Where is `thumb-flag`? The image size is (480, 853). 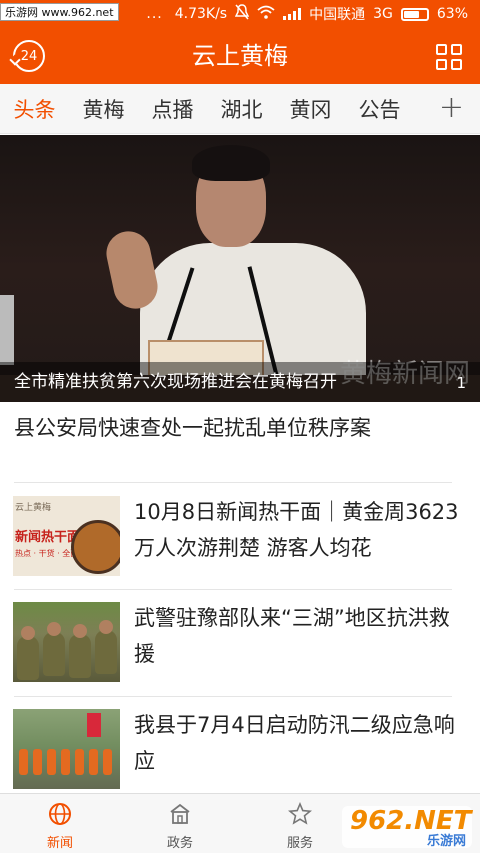 thumb-flag is located at coordinates (94, 725).